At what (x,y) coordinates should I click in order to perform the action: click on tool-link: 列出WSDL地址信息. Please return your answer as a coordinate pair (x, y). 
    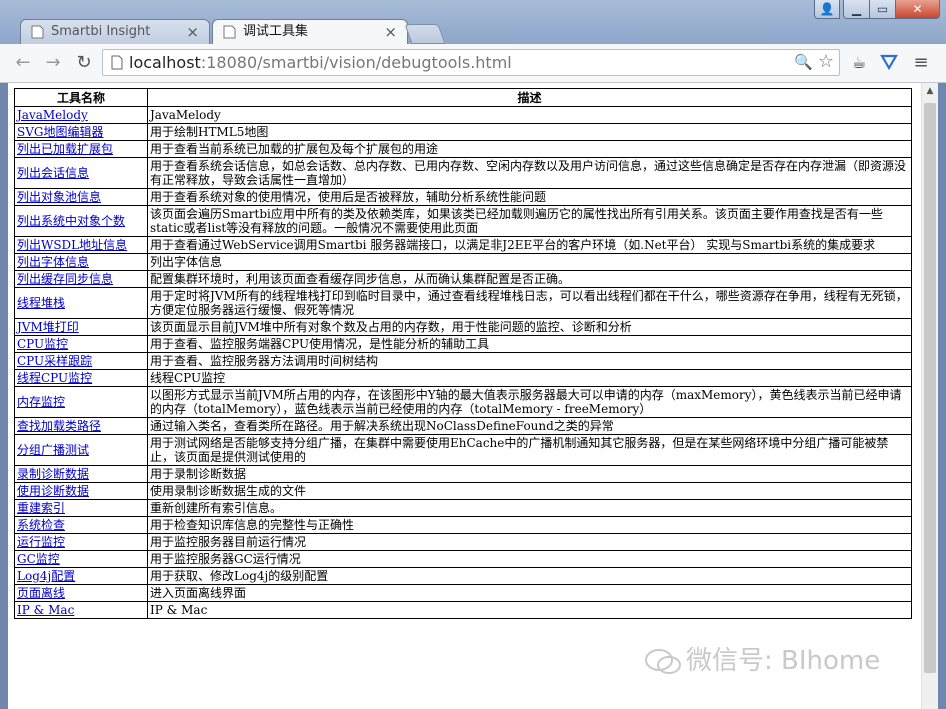
    Looking at the image, I should click on (72, 245).